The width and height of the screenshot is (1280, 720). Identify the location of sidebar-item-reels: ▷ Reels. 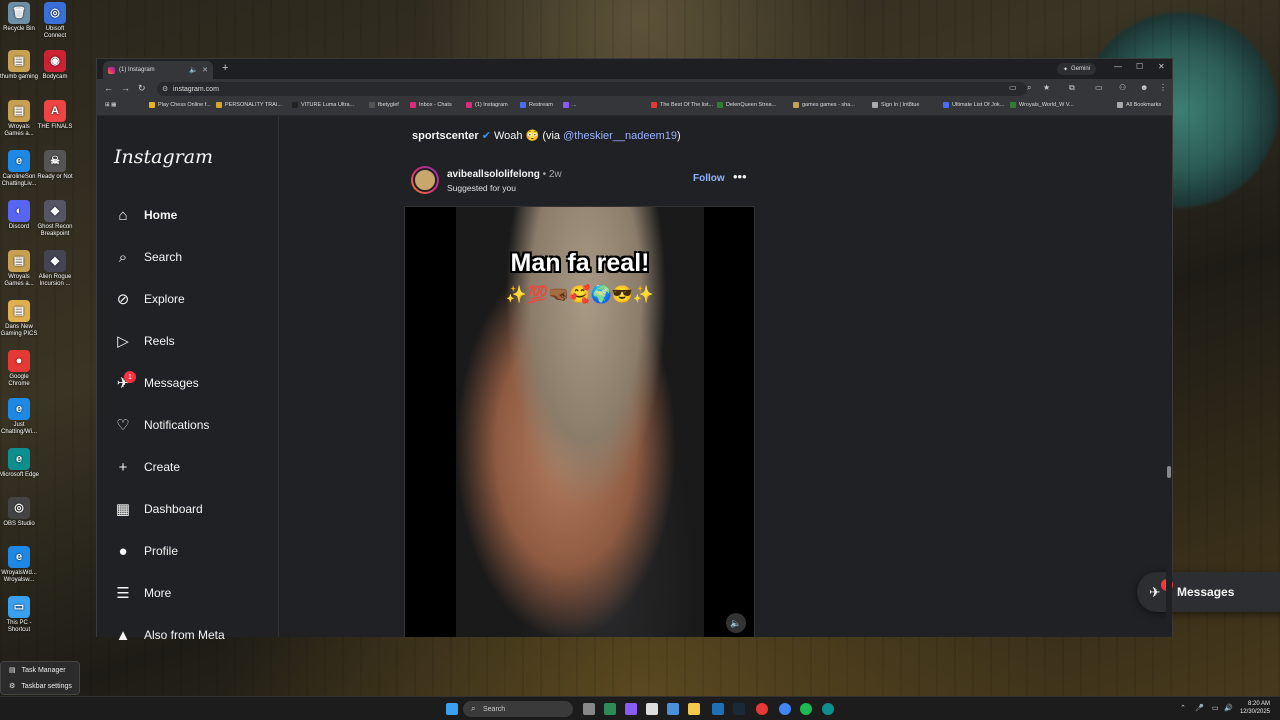
(144, 341).